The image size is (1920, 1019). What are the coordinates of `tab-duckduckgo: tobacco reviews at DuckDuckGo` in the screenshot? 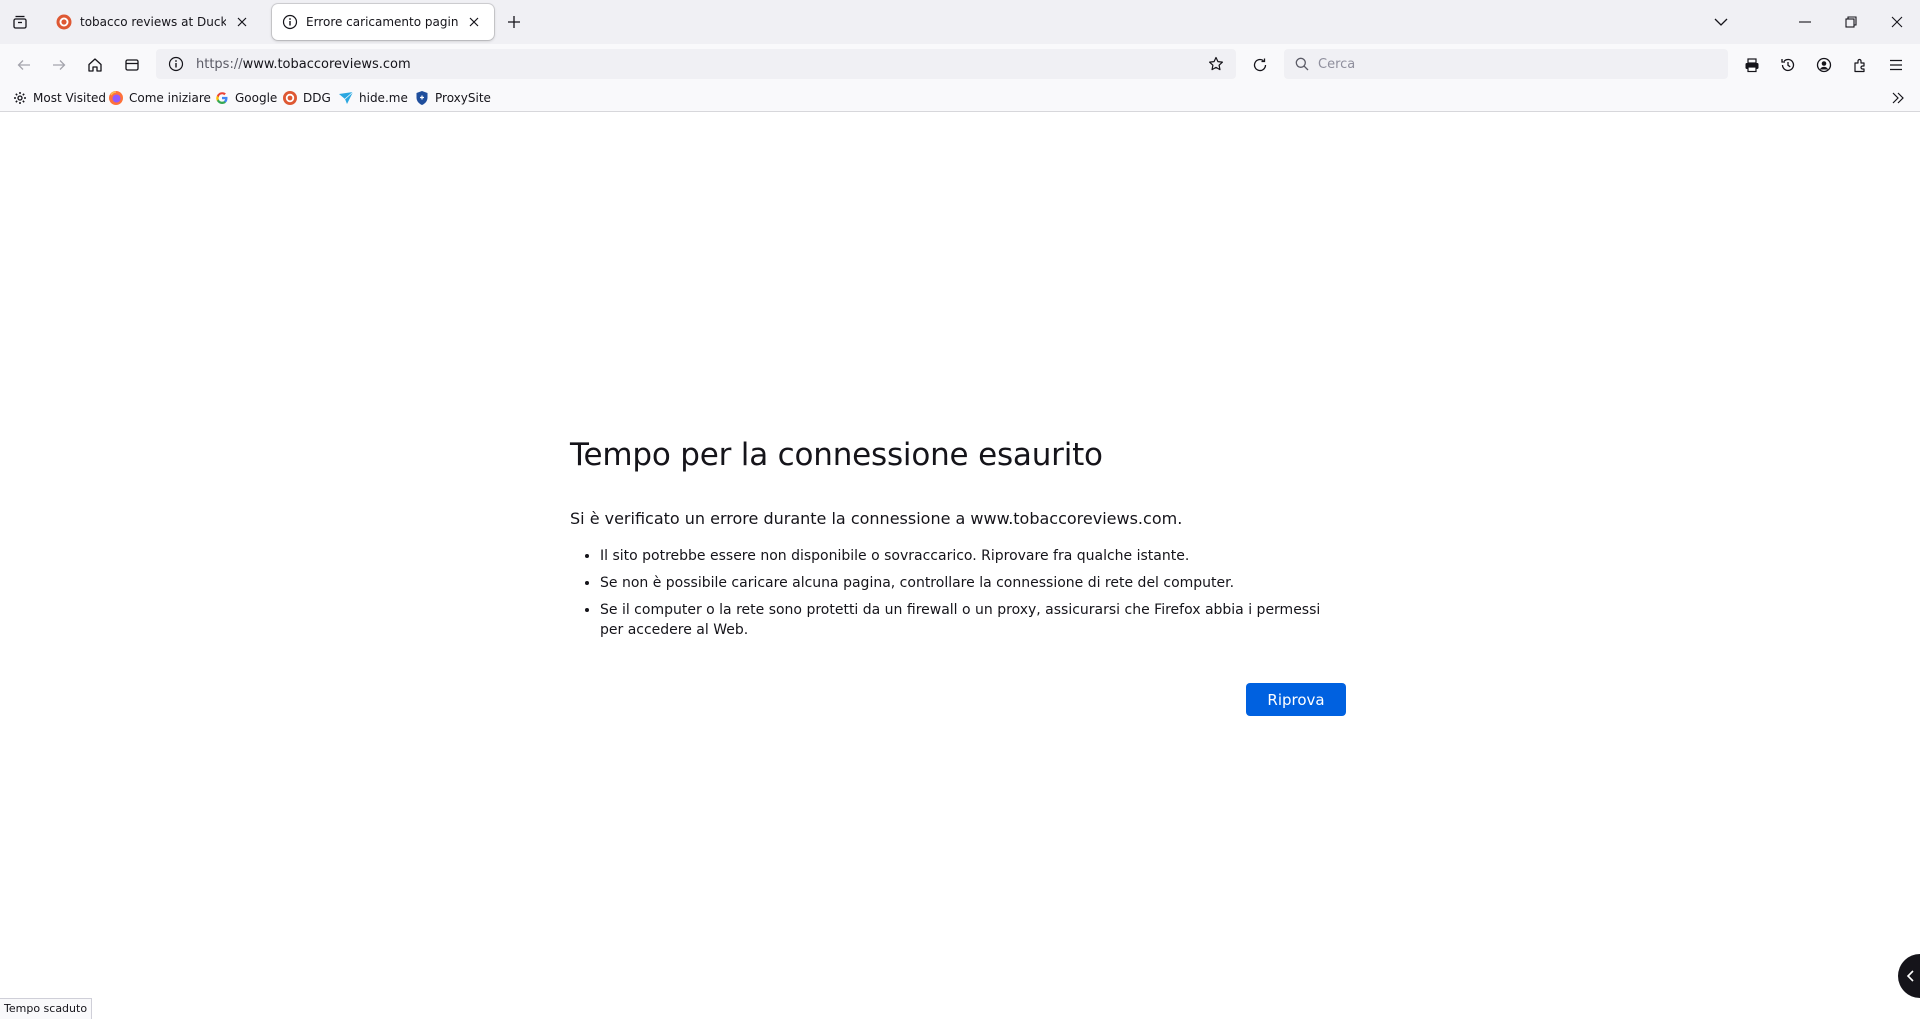 It's located at (154, 22).